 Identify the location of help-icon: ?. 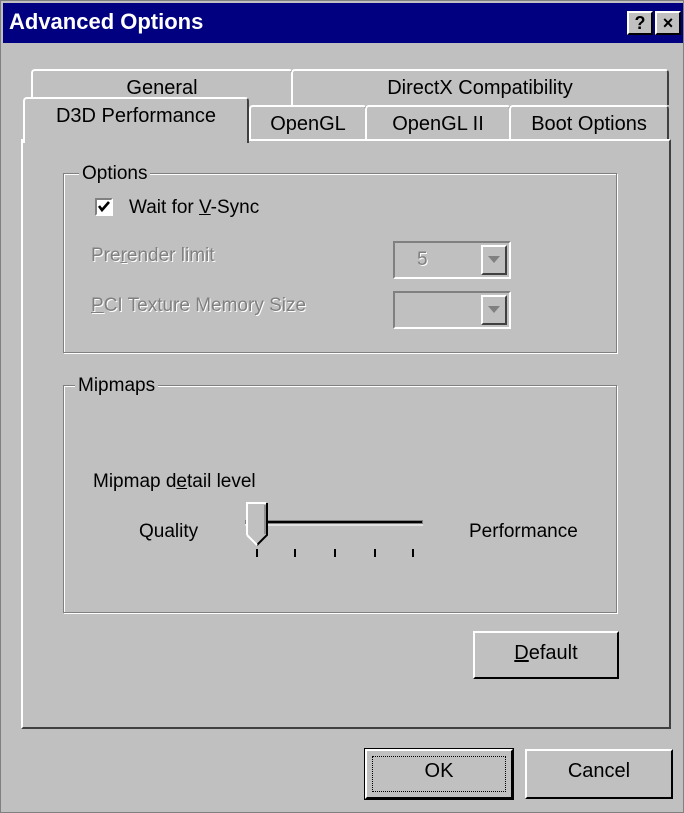
(640, 23).